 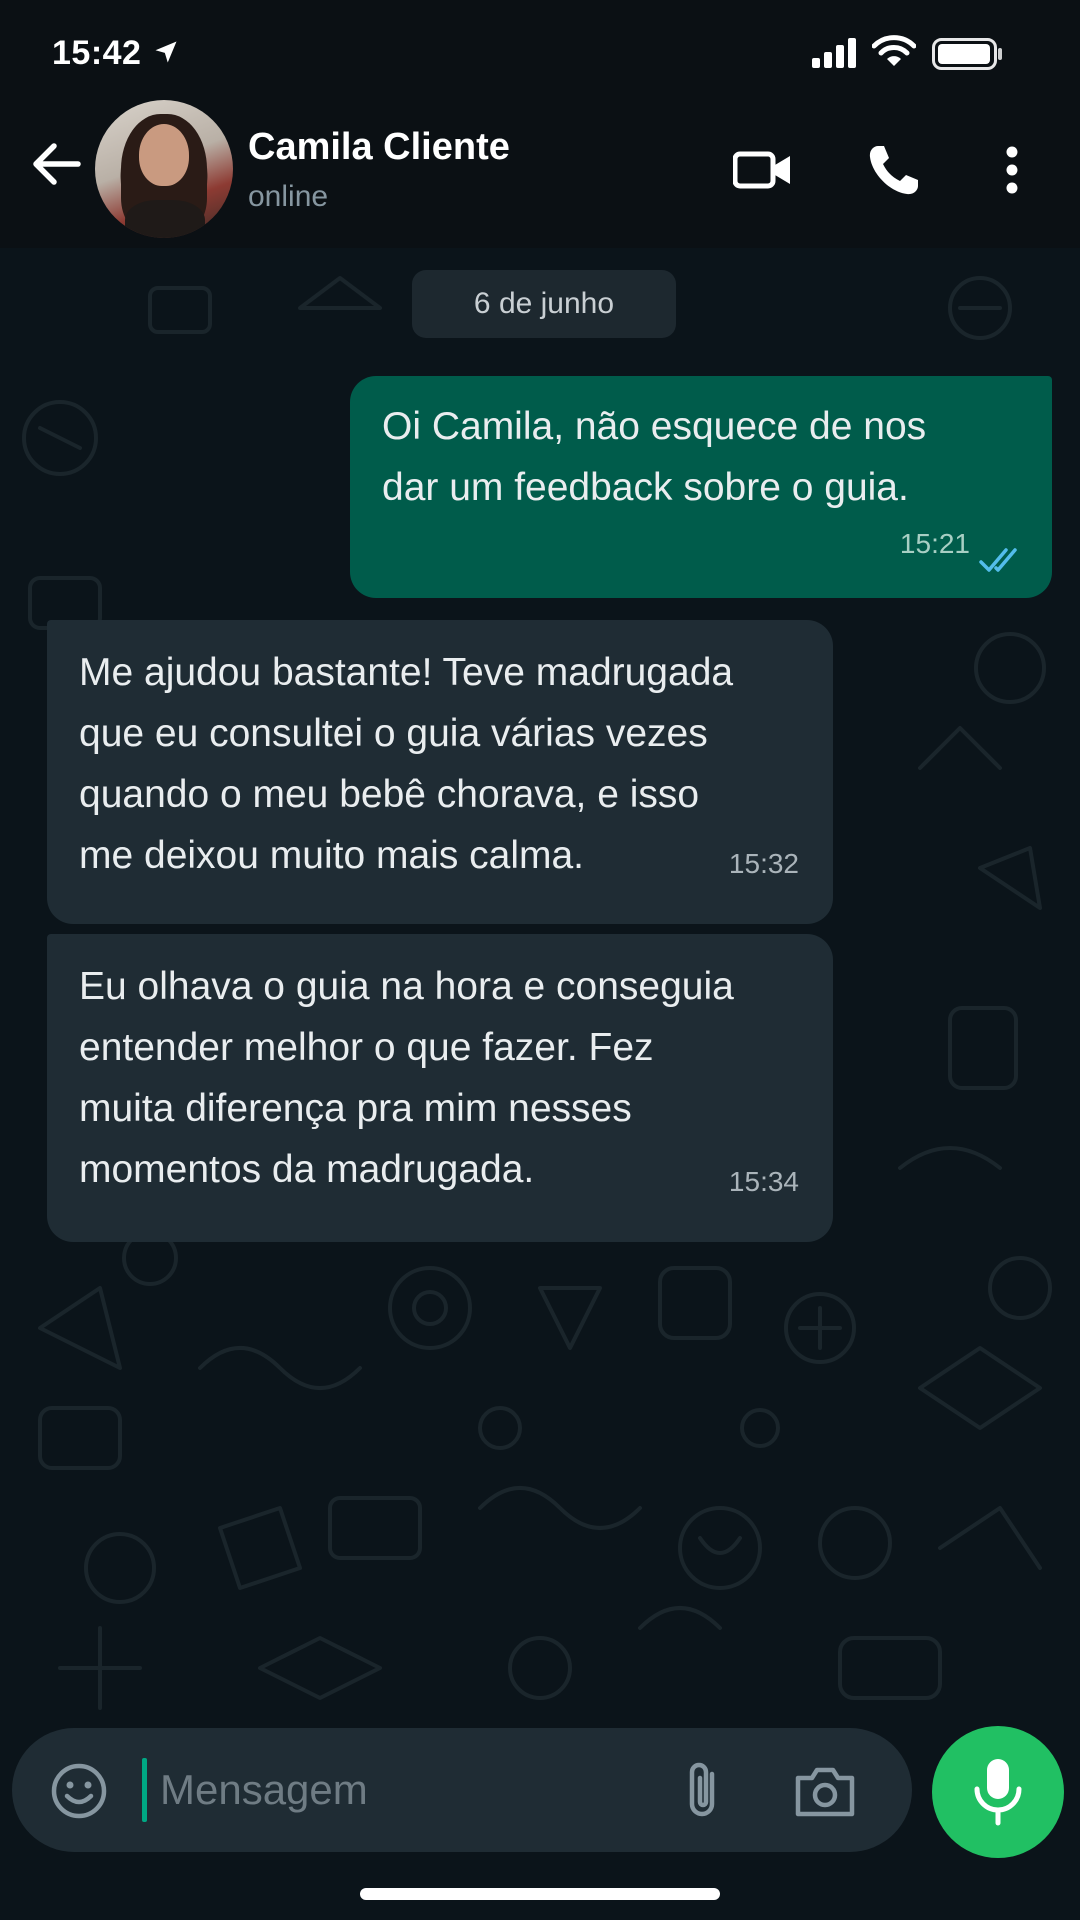 I want to click on message-time: 15:34, so click(x=763, y=1181).